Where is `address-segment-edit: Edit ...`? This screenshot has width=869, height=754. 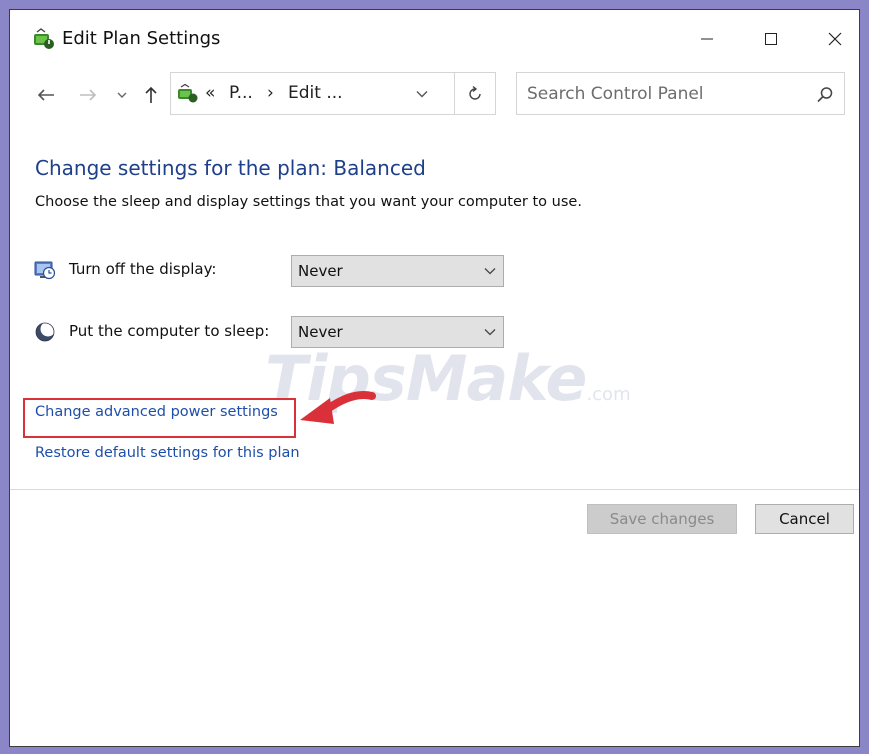
address-segment-edit: Edit ... is located at coordinates (315, 93).